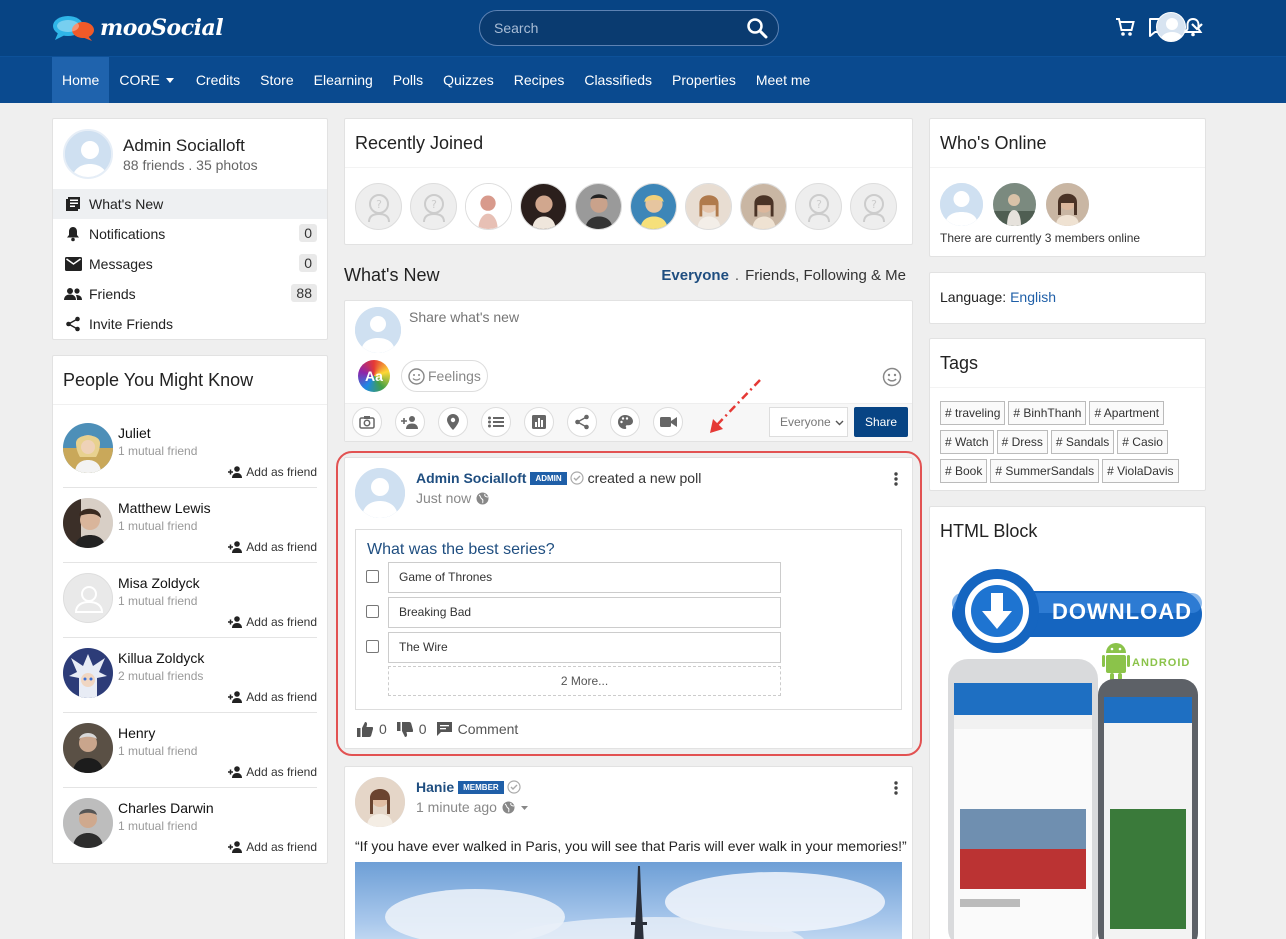 The height and width of the screenshot is (939, 1286). What do you see at coordinates (410, 422) in the screenshot?
I see `tag-friend-icon` at bounding box center [410, 422].